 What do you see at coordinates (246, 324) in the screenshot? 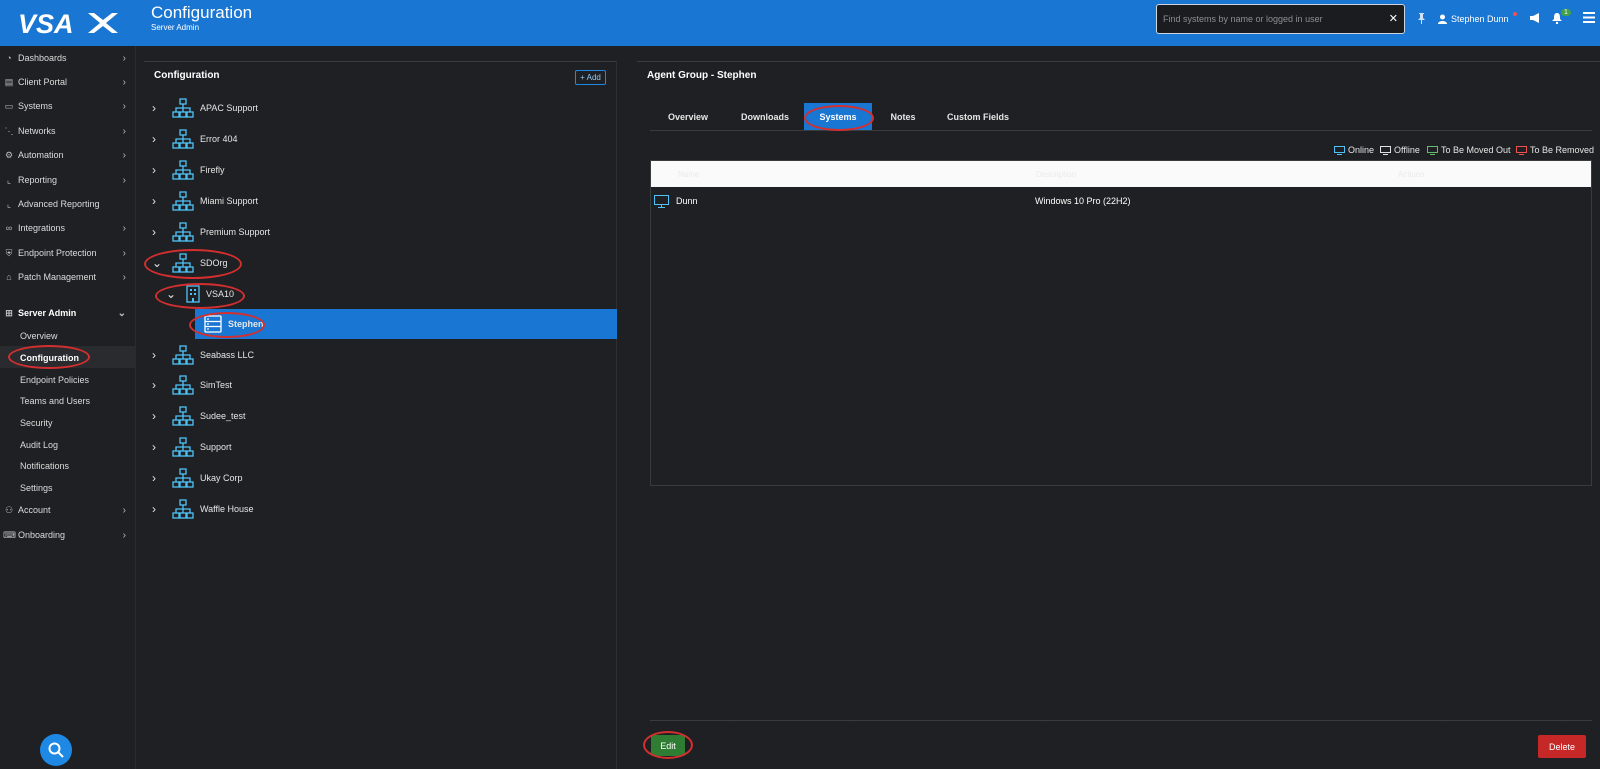
I see `tree-node-label: Stephen` at bounding box center [246, 324].